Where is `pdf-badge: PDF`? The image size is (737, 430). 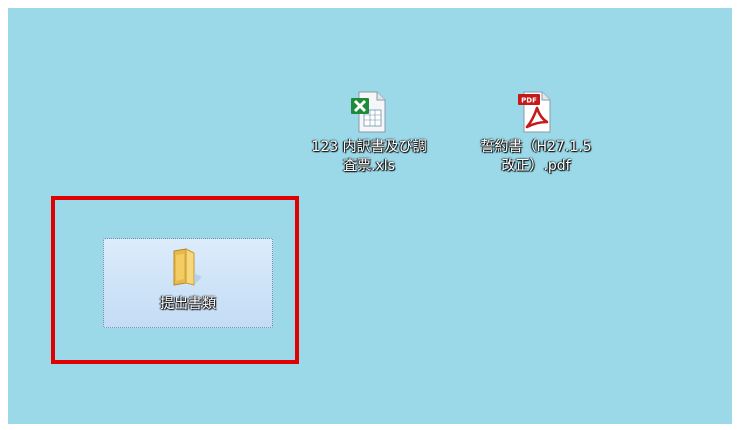
pdf-badge: PDF is located at coordinates (529, 101).